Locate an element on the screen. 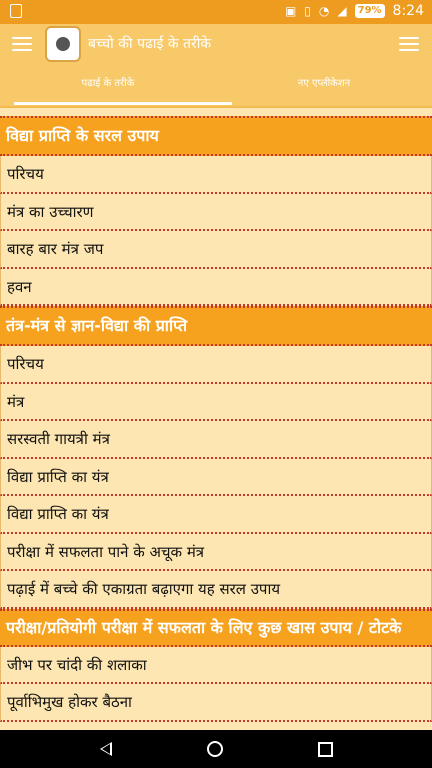 The image size is (432, 768). status-bar: ▣ ▯ ◔ ◢ 79% 8:24 is located at coordinates (216, 12).